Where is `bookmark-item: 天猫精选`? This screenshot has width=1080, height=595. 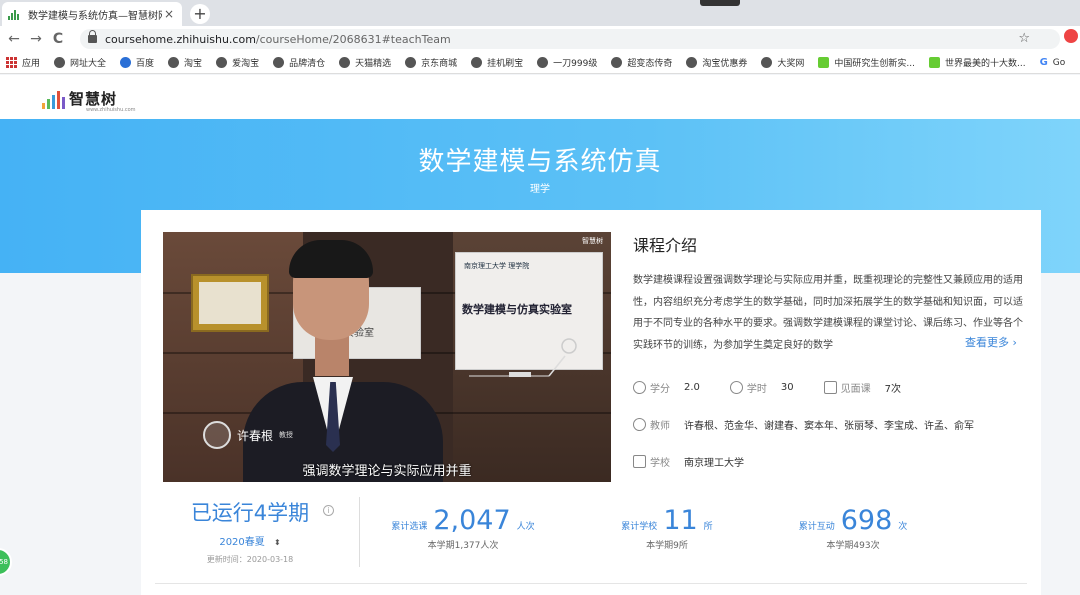
bookmark-item: 天猫精选 is located at coordinates (365, 62).